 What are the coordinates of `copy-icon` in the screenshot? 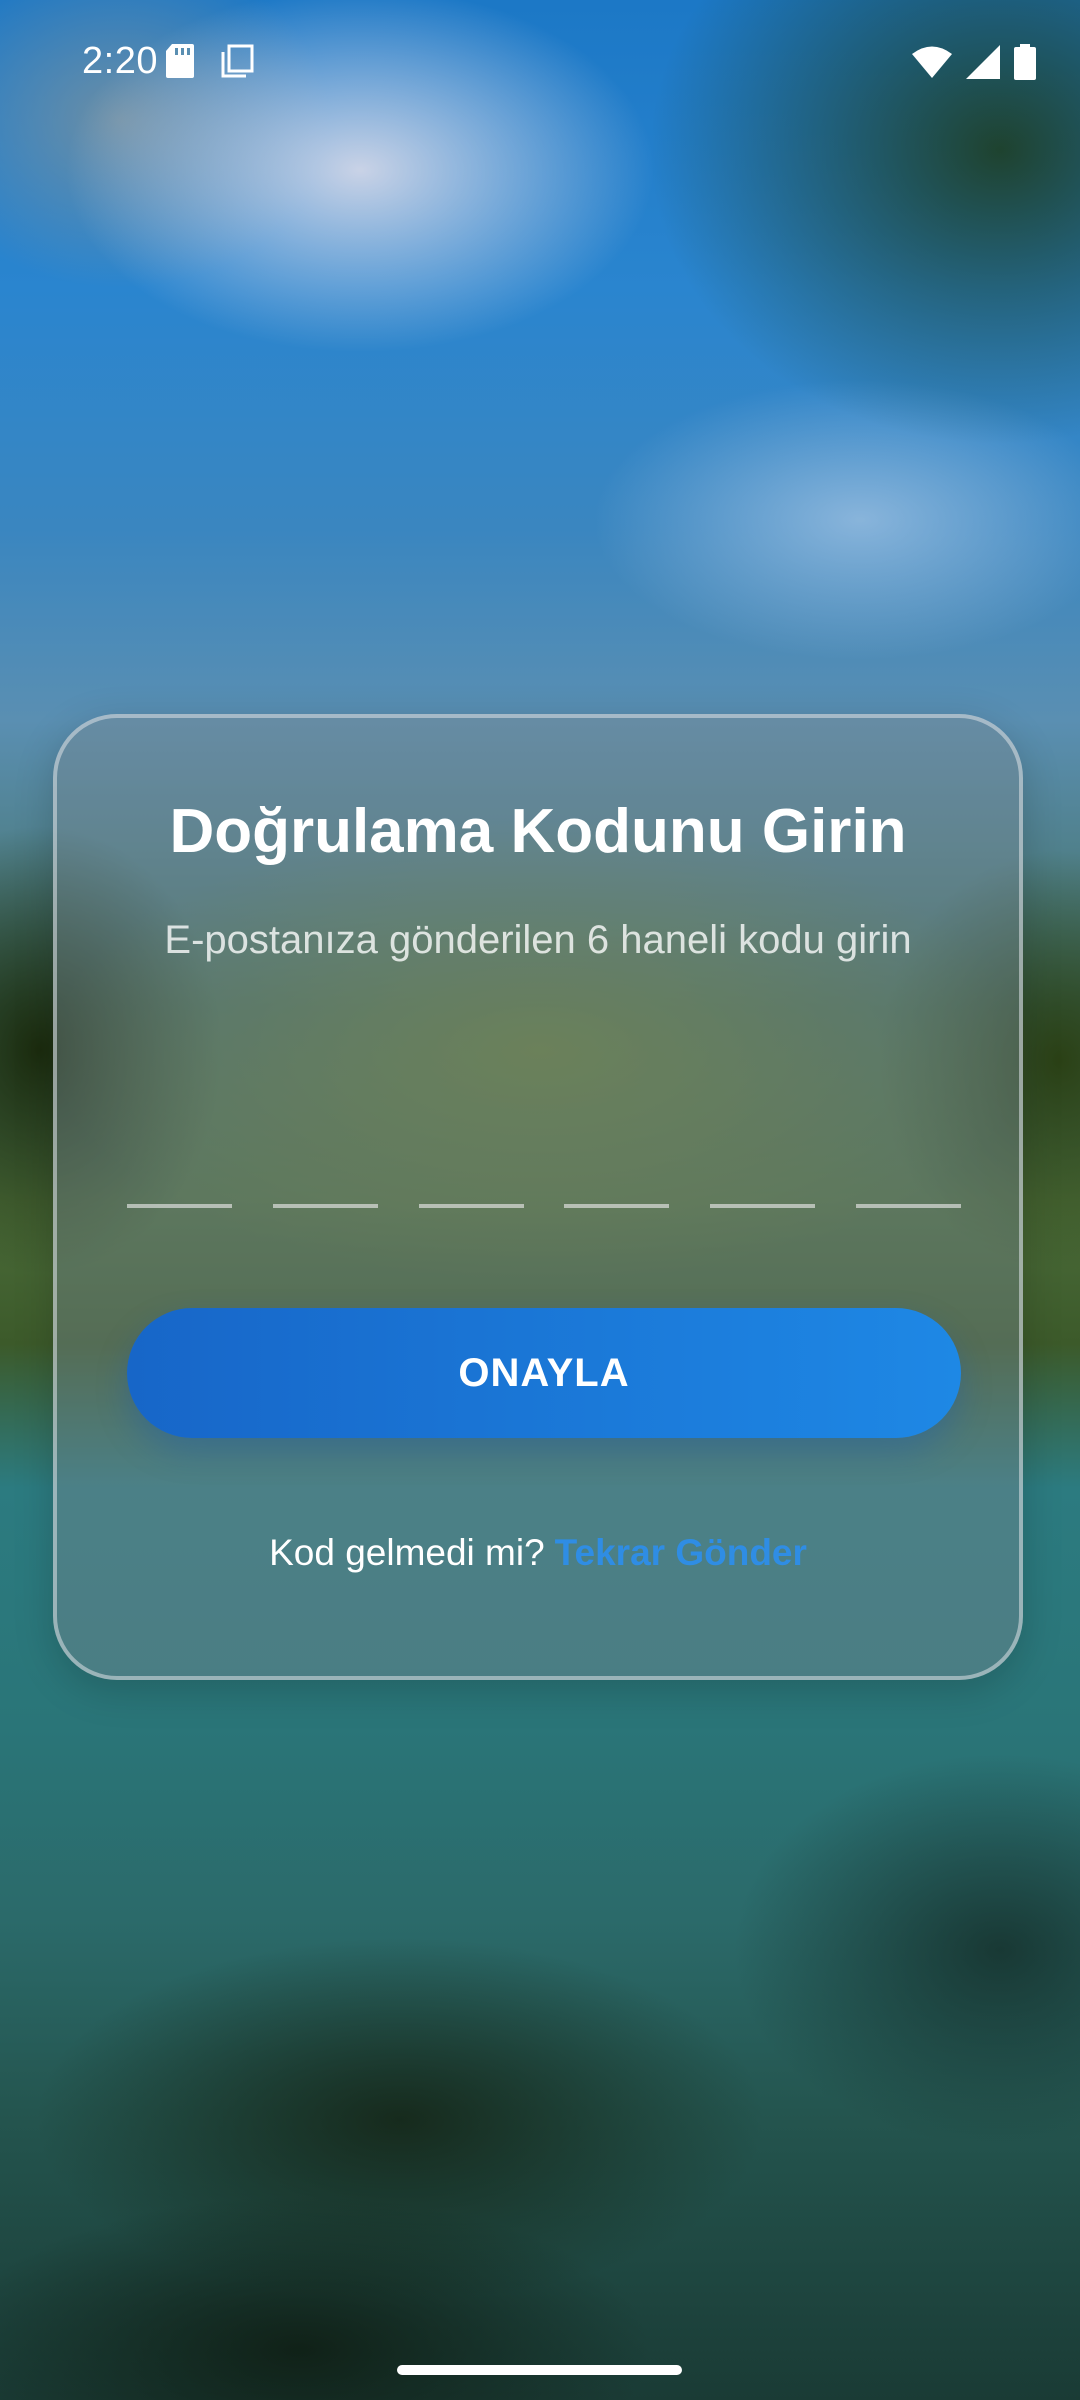 It's located at (237, 63).